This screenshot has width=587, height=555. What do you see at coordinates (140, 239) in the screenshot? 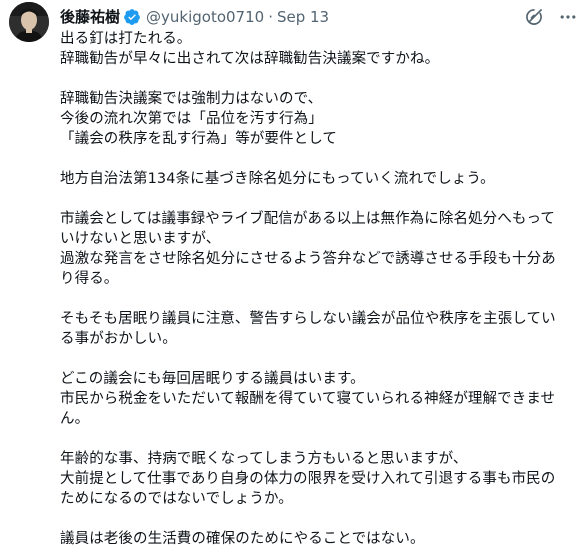
I see `text-line: いけないと思いますが、` at bounding box center [140, 239].